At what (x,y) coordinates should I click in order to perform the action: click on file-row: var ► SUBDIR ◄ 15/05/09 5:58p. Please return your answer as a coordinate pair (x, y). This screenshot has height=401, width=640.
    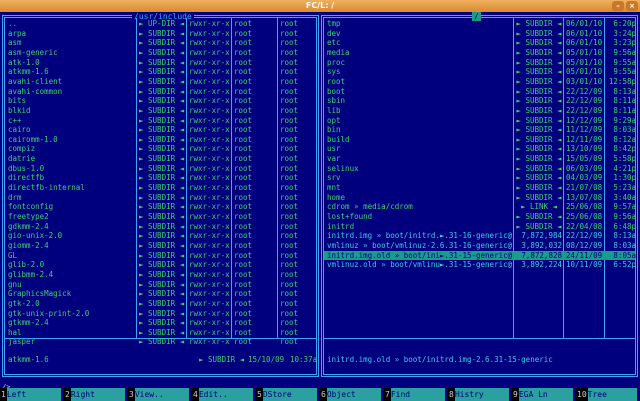
    Looking at the image, I should click on (480, 159).